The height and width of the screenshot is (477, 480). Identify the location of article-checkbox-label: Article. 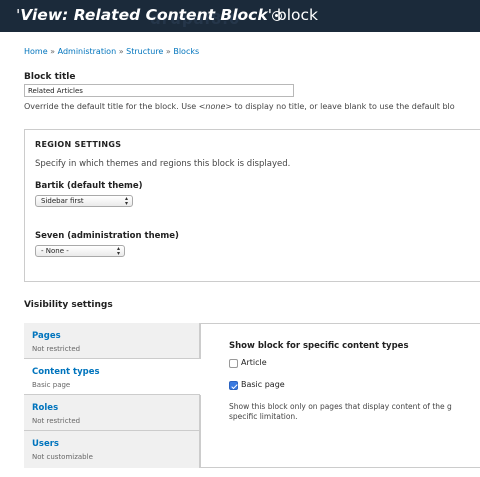
(254, 362).